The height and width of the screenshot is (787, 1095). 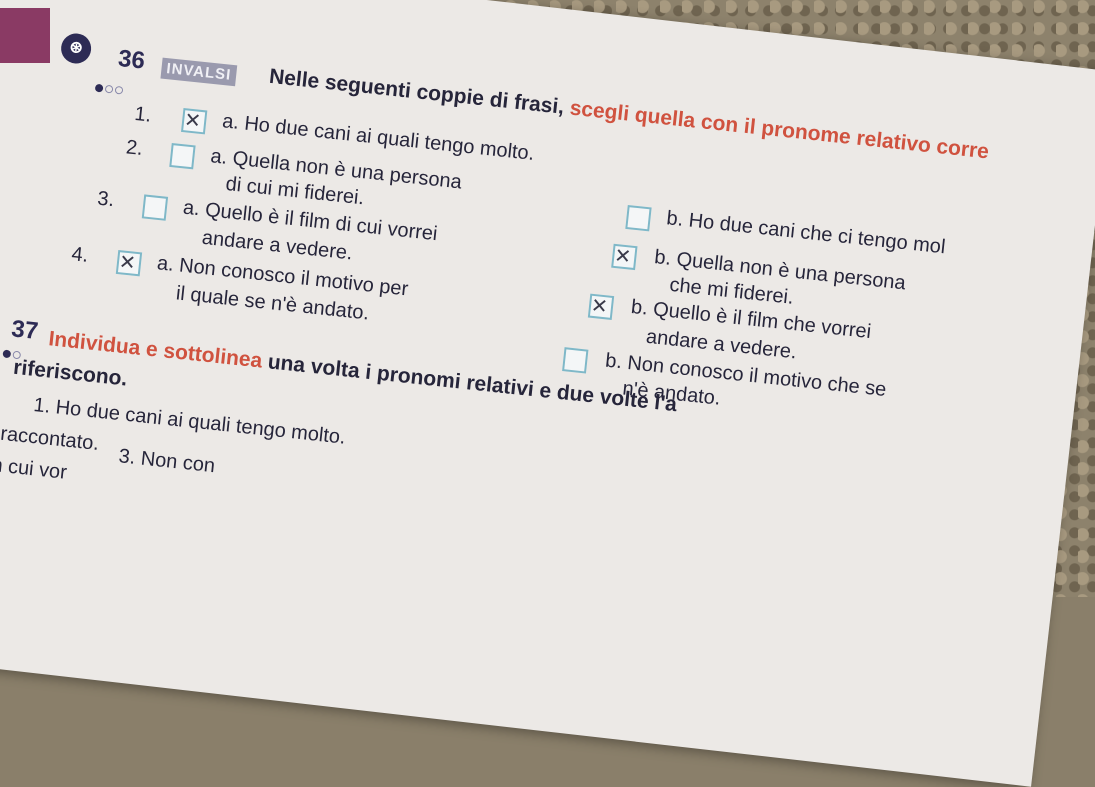 I want to click on item-1-b-checkbox, so click(x=638, y=218).